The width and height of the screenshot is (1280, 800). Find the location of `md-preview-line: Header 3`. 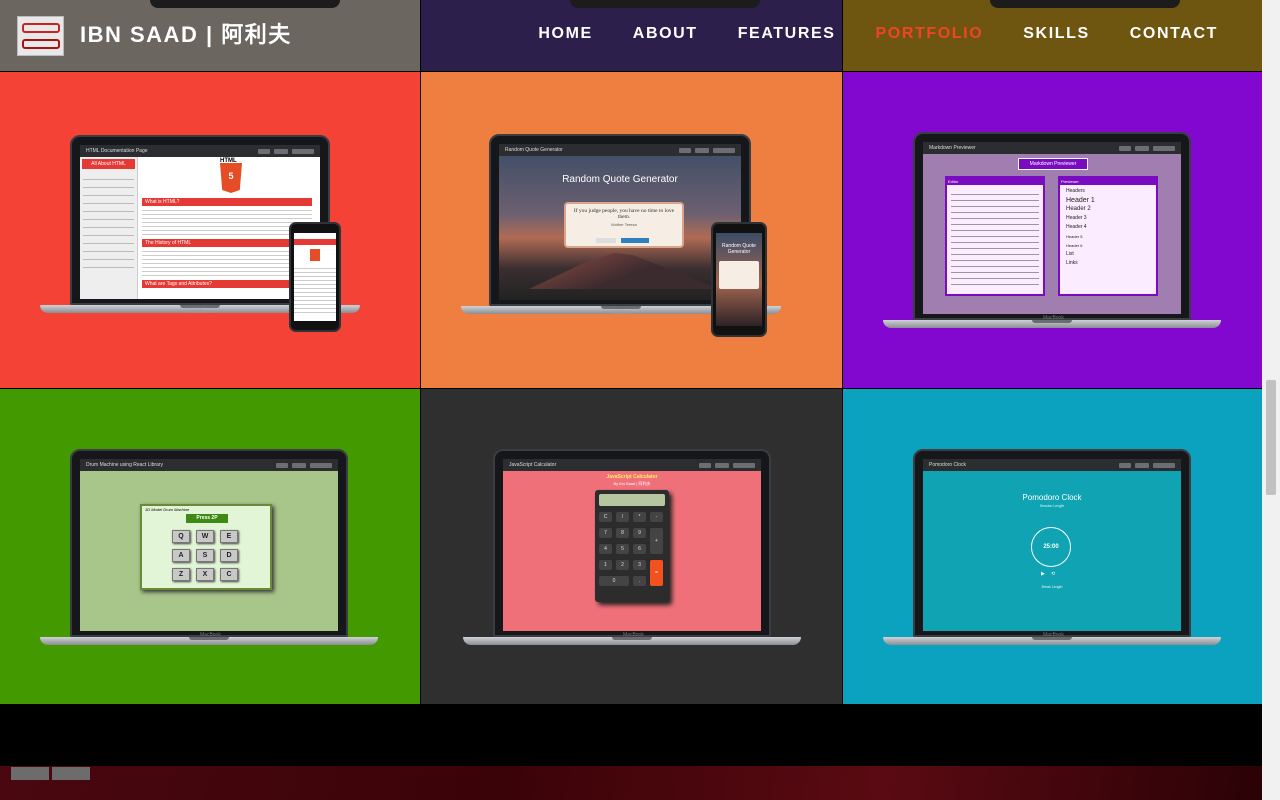

md-preview-line: Header 3 is located at coordinates (1076, 218).